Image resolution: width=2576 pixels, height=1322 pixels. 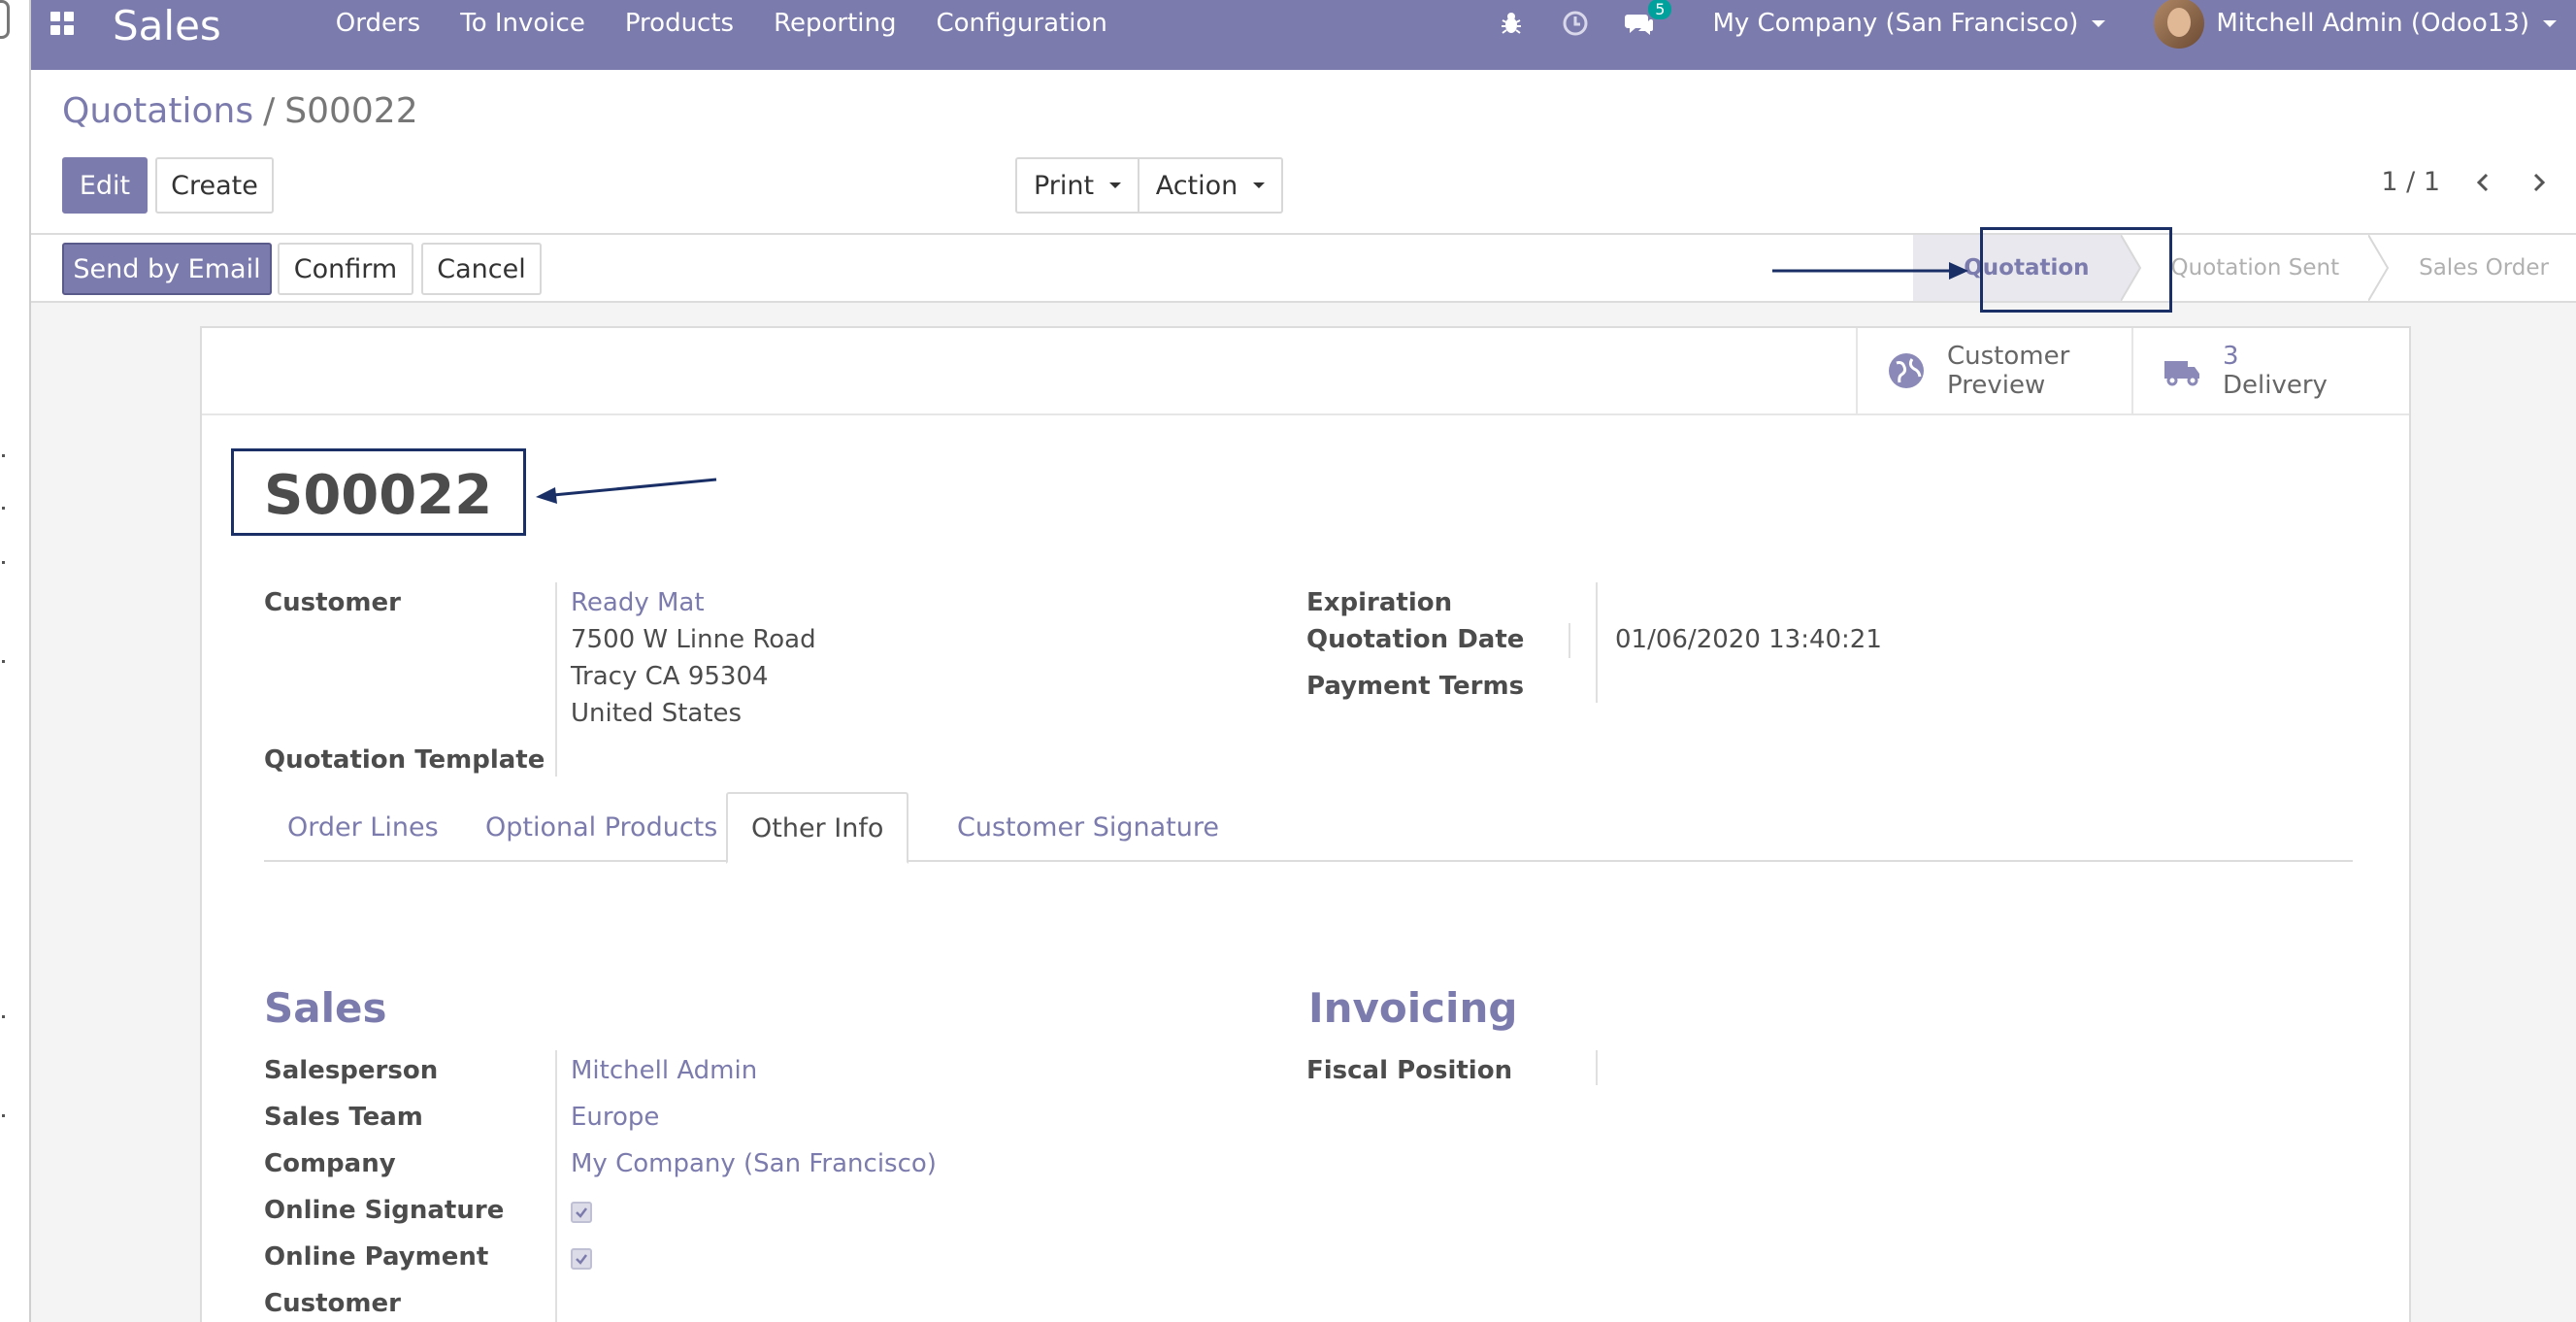 What do you see at coordinates (664, 1071) in the screenshot?
I see `salesperson-link: Mitchell Admin` at bounding box center [664, 1071].